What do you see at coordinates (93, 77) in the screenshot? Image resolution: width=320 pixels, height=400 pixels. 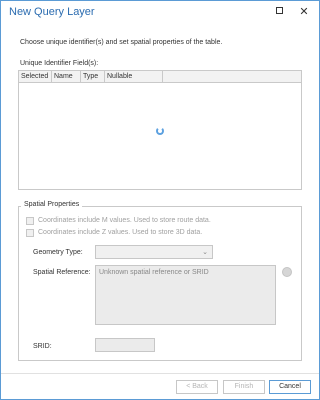 I see `column-header-type: Type` at bounding box center [93, 77].